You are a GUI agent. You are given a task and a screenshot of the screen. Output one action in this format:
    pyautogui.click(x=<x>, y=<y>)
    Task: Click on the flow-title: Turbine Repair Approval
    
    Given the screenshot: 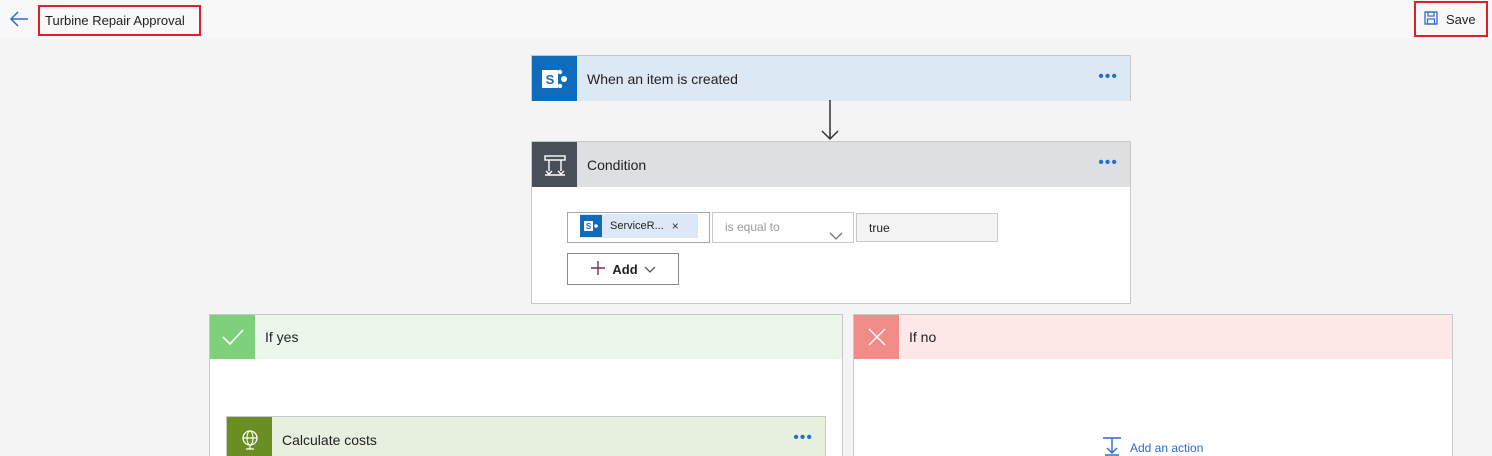 What is the action you would take?
    pyautogui.click(x=119, y=20)
    